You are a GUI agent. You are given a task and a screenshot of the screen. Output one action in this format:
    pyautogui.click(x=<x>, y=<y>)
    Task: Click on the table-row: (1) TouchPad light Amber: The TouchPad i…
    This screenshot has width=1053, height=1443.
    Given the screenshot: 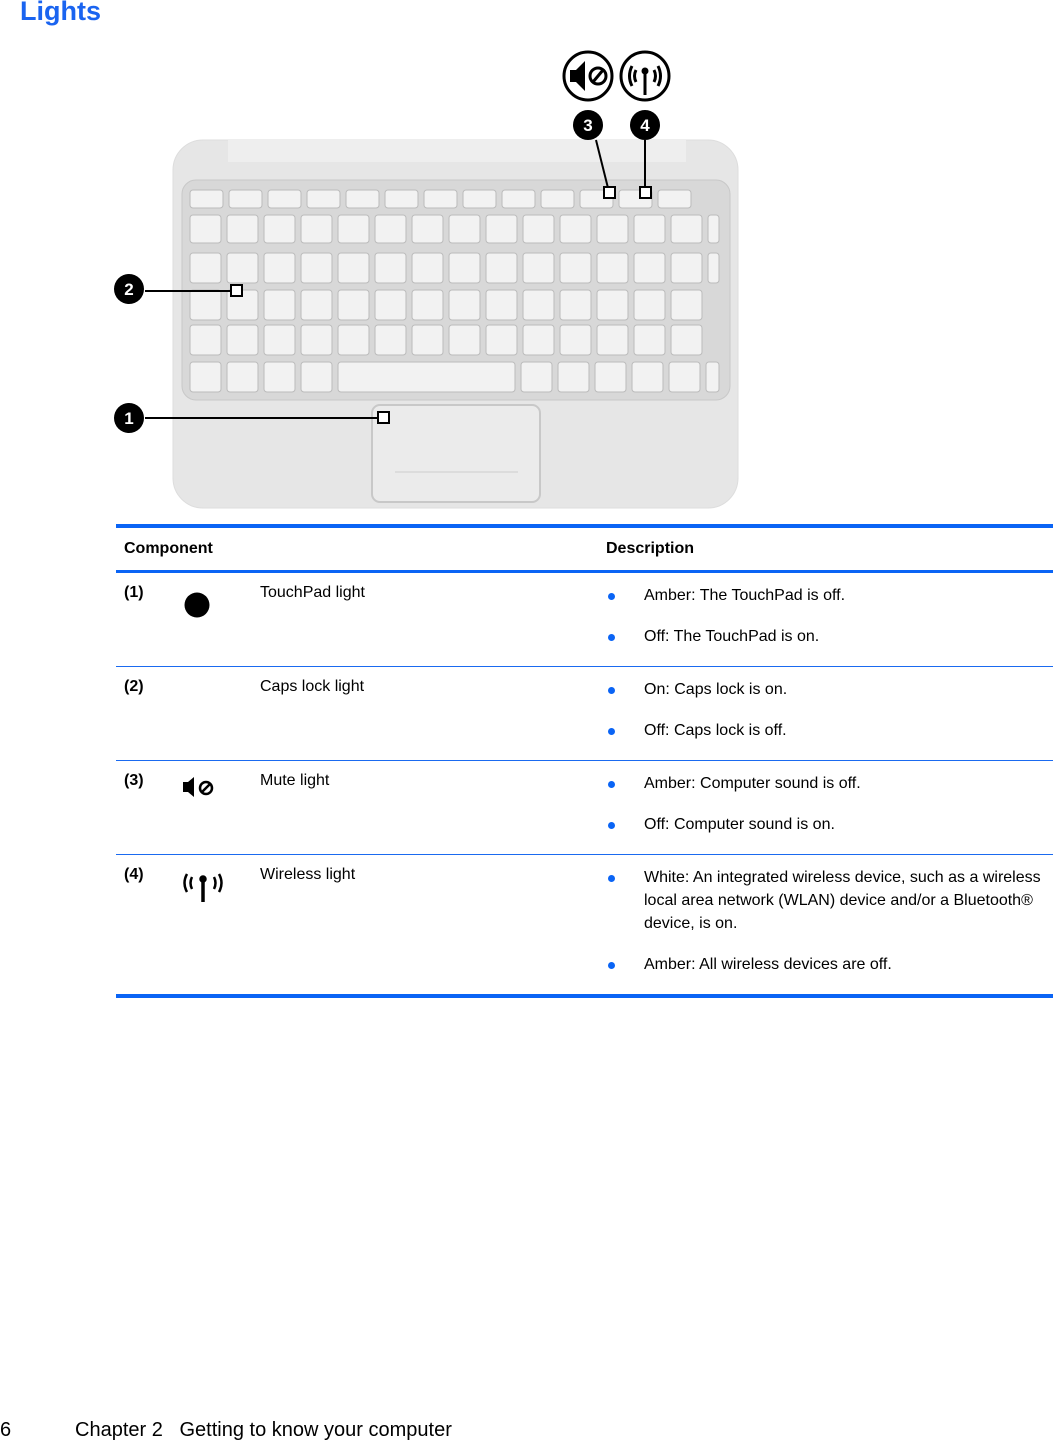 What is the action you would take?
    pyautogui.click(x=584, y=619)
    